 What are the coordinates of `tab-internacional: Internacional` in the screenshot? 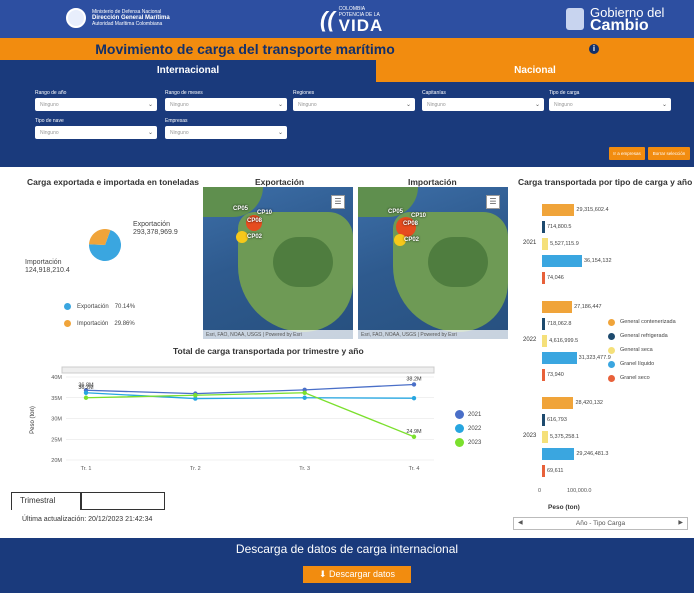 It's located at (188, 71).